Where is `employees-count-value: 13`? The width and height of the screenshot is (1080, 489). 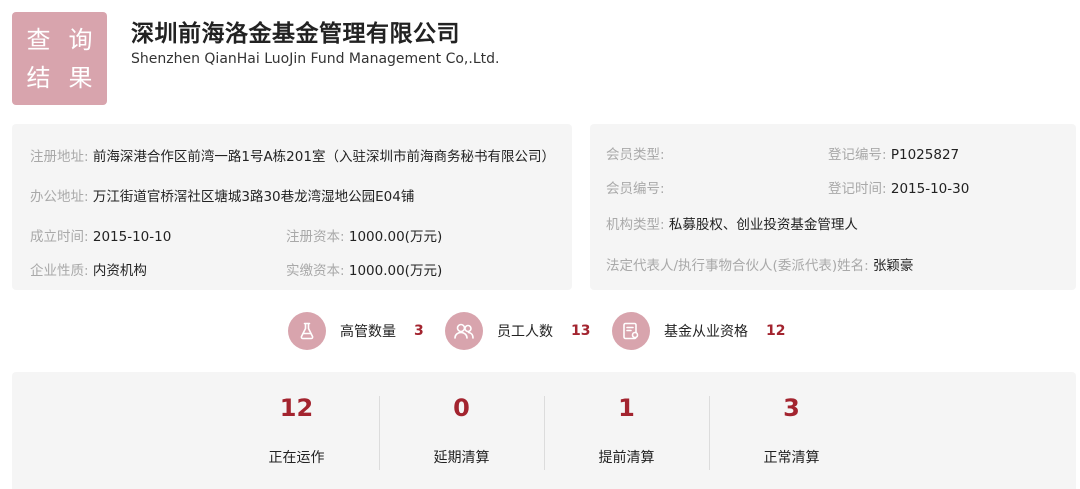
employees-count-value: 13 is located at coordinates (581, 331).